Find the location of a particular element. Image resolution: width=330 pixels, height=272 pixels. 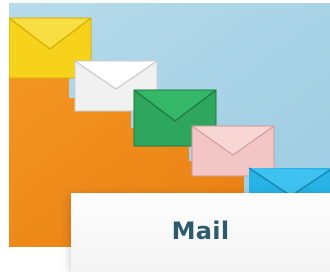

tile-title: Mail is located at coordinates (200, 230).